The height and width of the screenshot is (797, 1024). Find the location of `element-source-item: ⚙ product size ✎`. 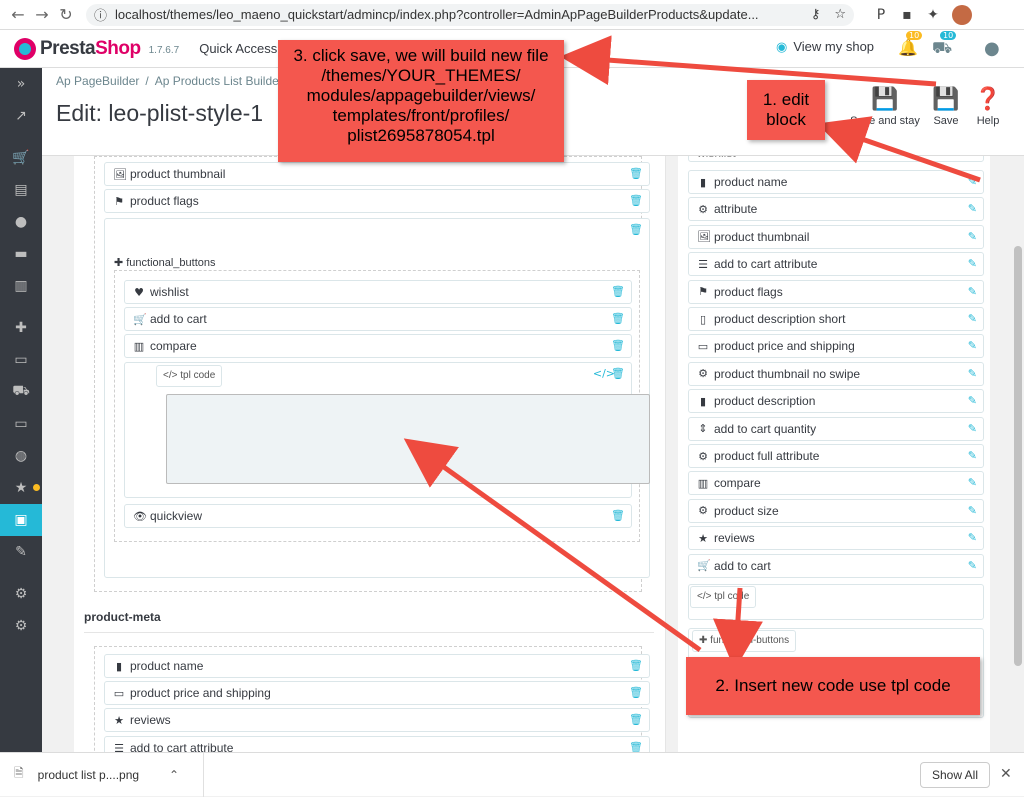

element-source-item: ⚙ product size ✎ is located at coordinates (836, 510).